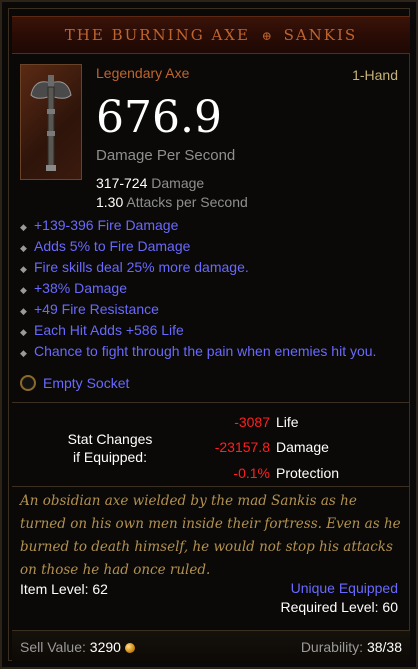  I want to click on stat-change-value: -23157.8, so click(242, 447).